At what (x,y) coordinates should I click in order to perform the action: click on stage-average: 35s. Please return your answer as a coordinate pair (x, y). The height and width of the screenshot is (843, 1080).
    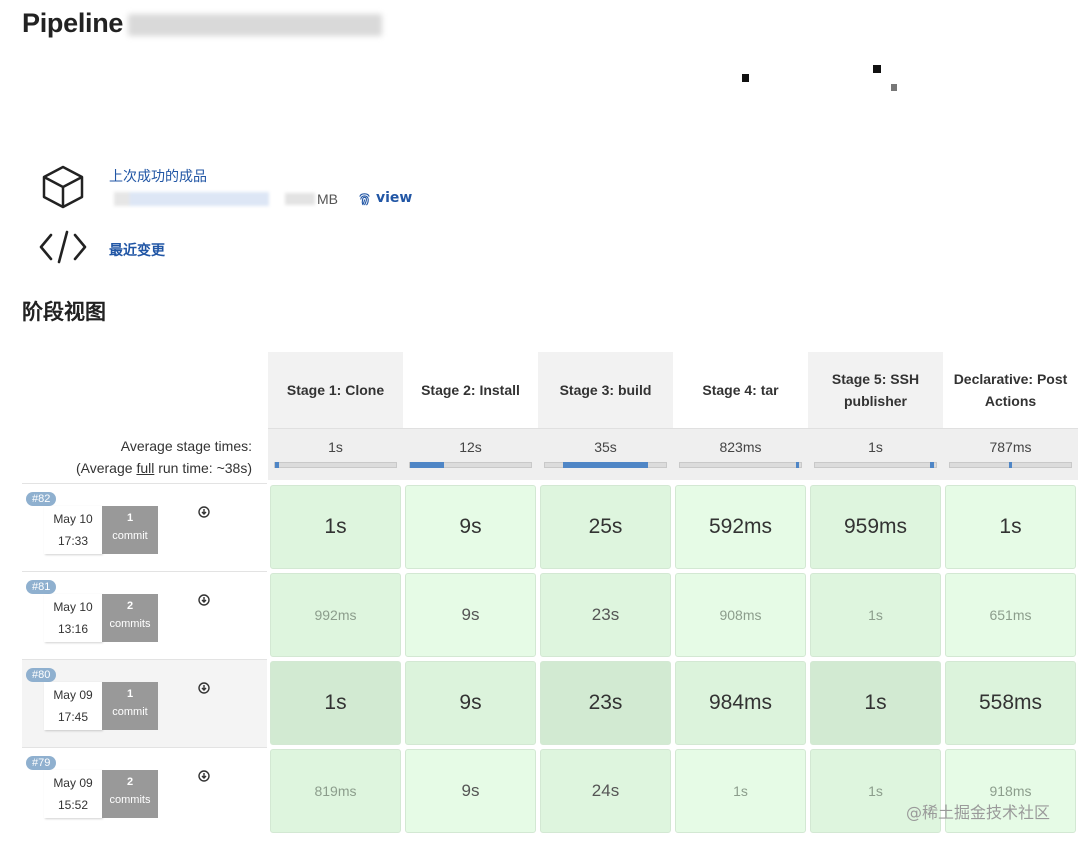
    Looking at the image, I should click on (605, 454).